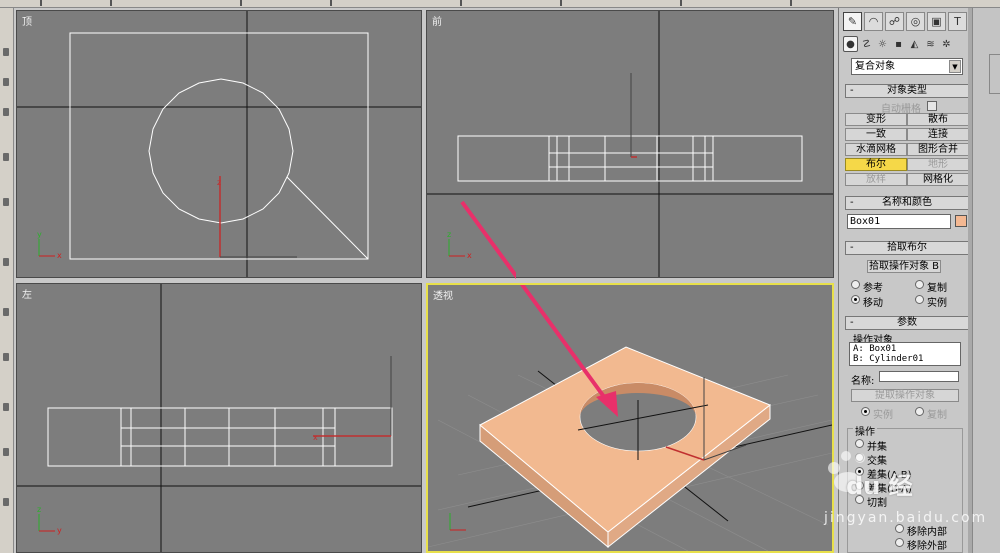 The height and width of the screenshot is (553, 1000). Describe the element at coordinates (955, 66) in the screenshot. I see `chevron-down-icon: ▼` at that location.